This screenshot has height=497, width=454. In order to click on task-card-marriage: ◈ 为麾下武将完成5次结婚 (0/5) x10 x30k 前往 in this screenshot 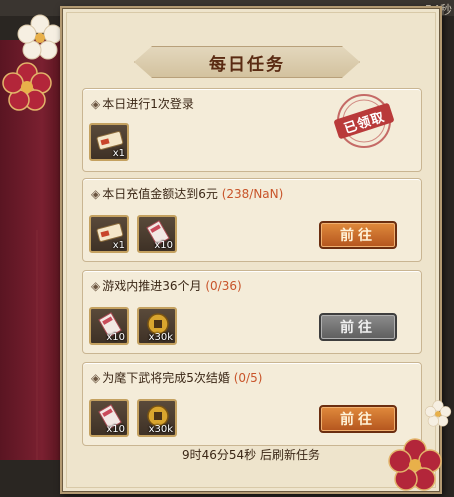, I will do `click(252, 404)`.